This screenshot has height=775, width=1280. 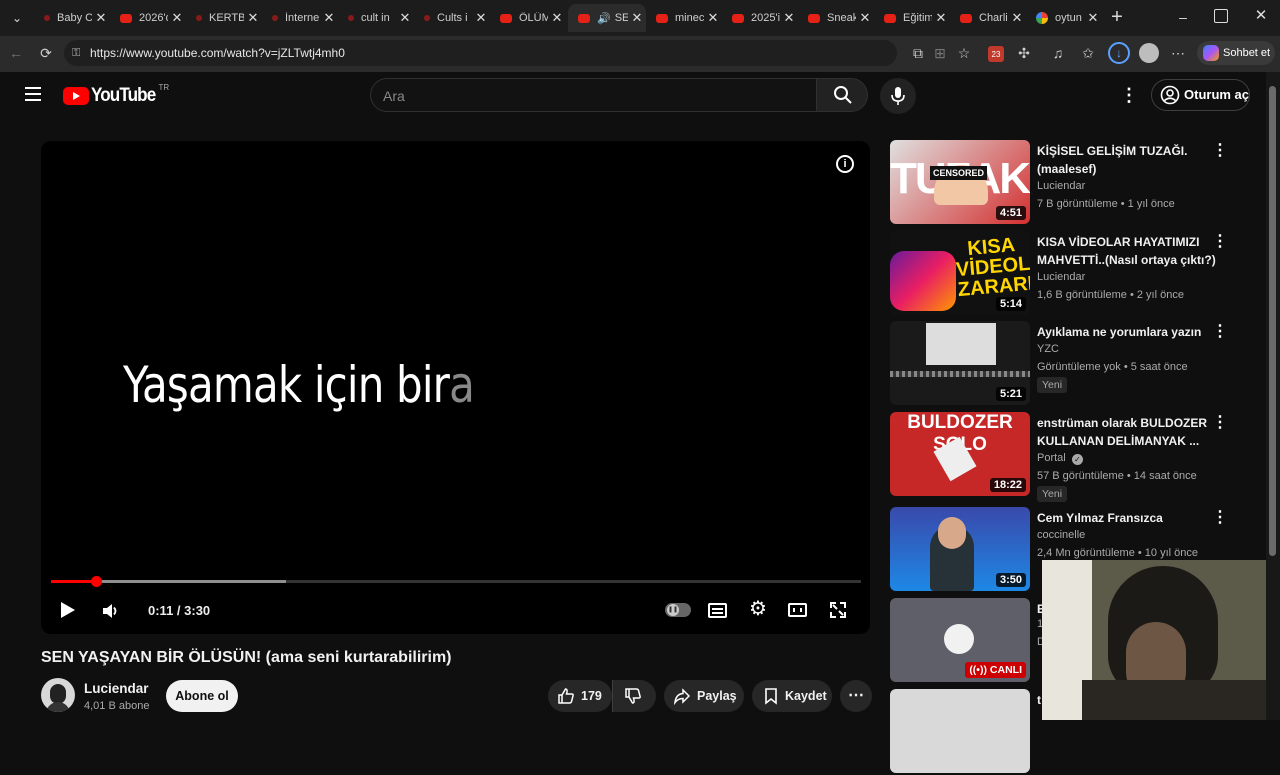 What do you see at coordinates (376, 18) in the screenshot?
I see `browser-tab: cult in ✕` at bounding box center [376, 18].